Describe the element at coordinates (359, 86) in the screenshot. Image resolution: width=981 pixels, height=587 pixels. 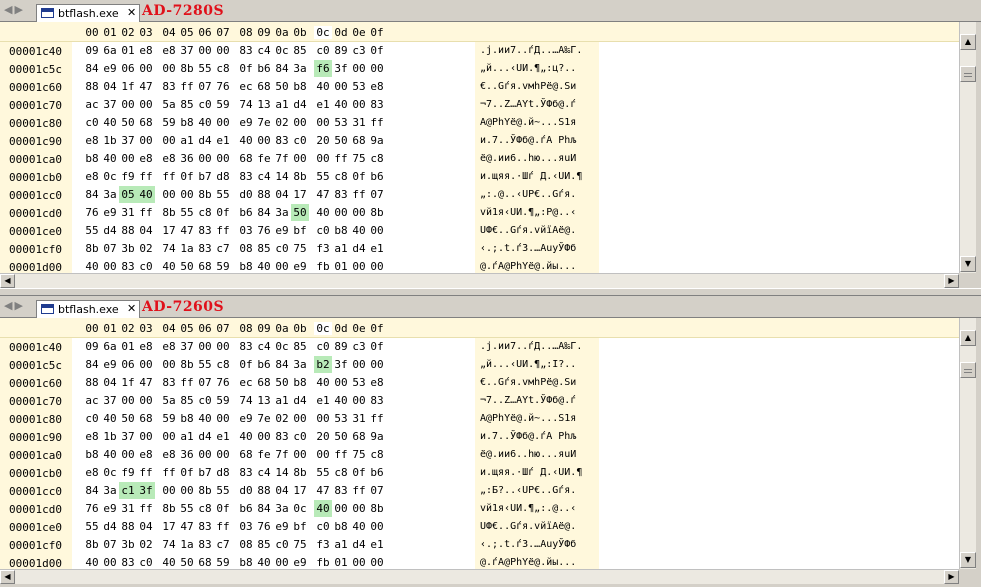
I see `hex-byte: 53` at that location.